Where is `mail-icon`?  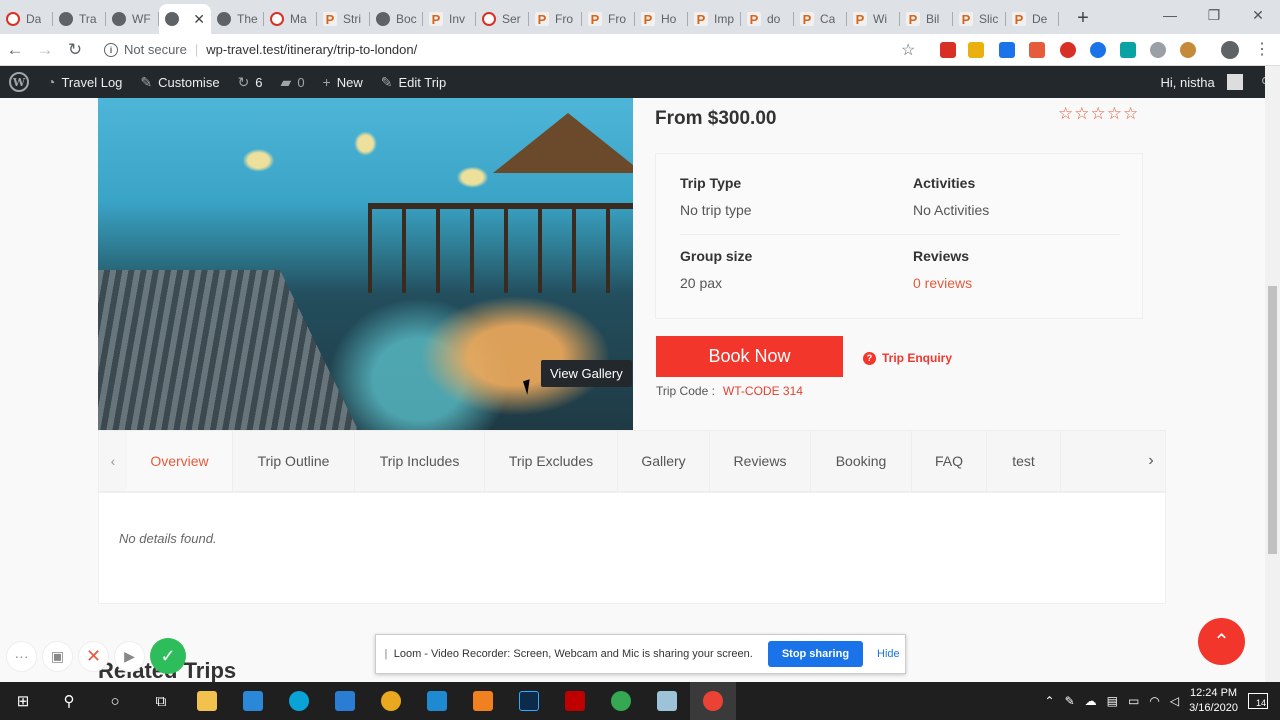
mail-icon is located at coordinates (345, 701).